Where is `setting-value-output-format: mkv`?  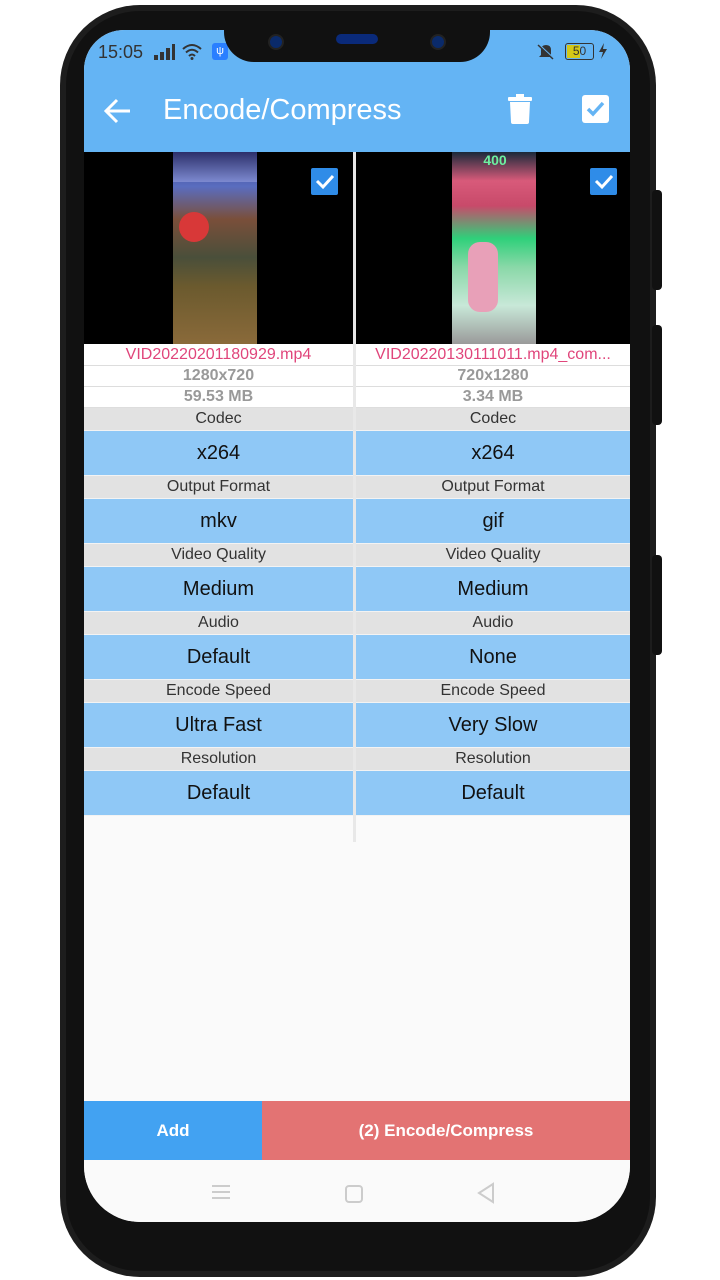 setting-value-output-format: mkv is located at coordinates (218, 521).